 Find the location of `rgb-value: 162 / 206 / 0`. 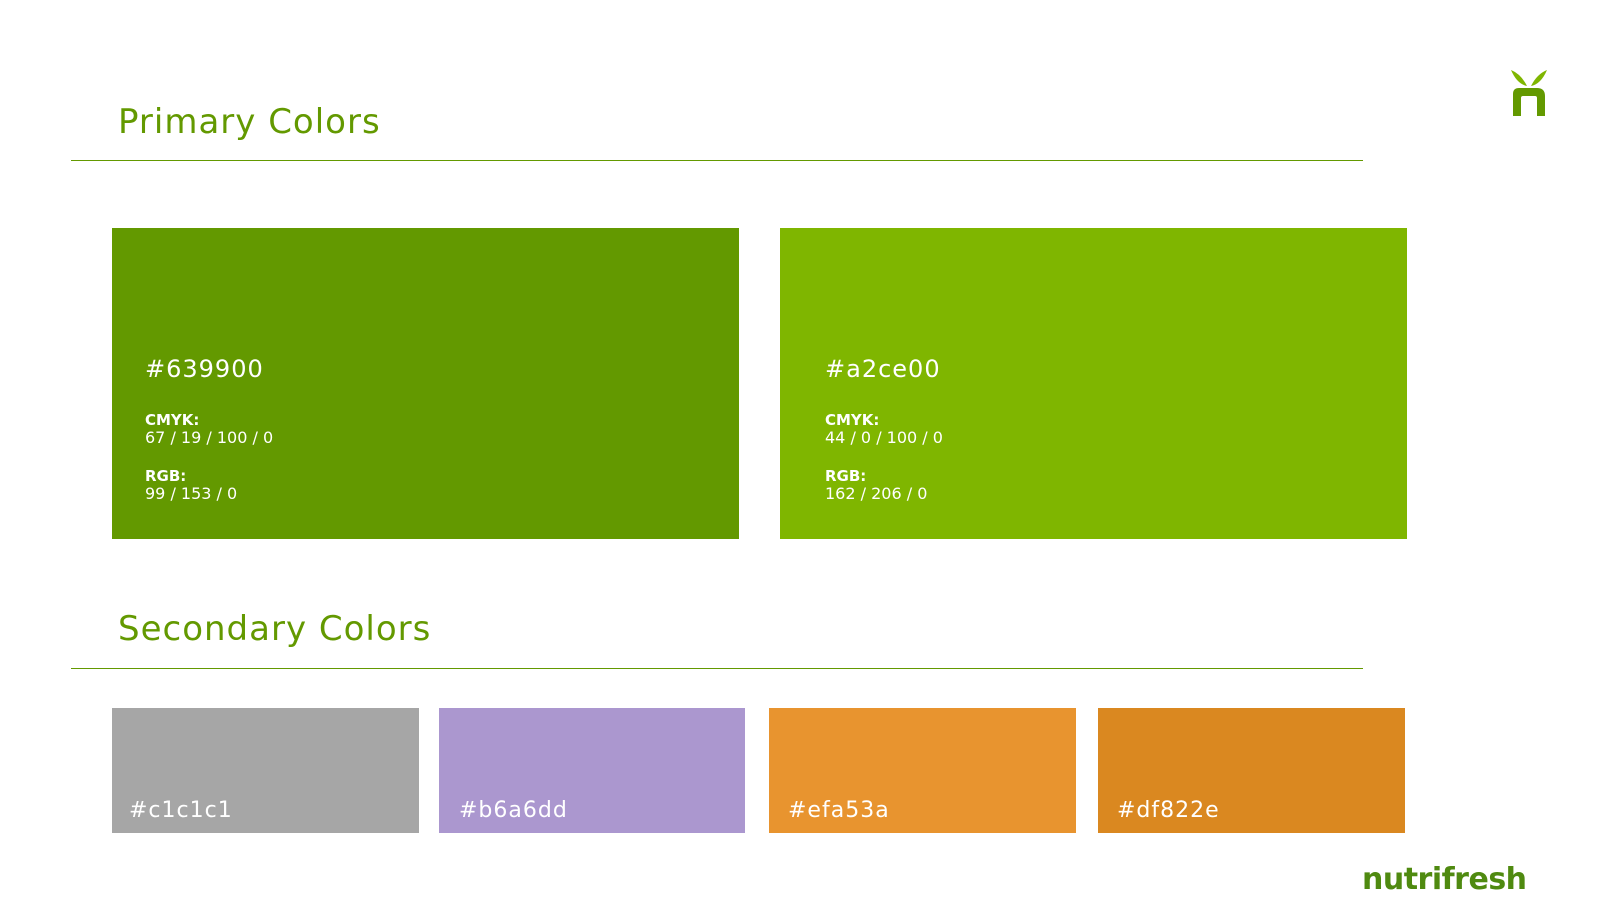

rgb-value: 162 / 206 / 0 is located at coordinates (876, 493).